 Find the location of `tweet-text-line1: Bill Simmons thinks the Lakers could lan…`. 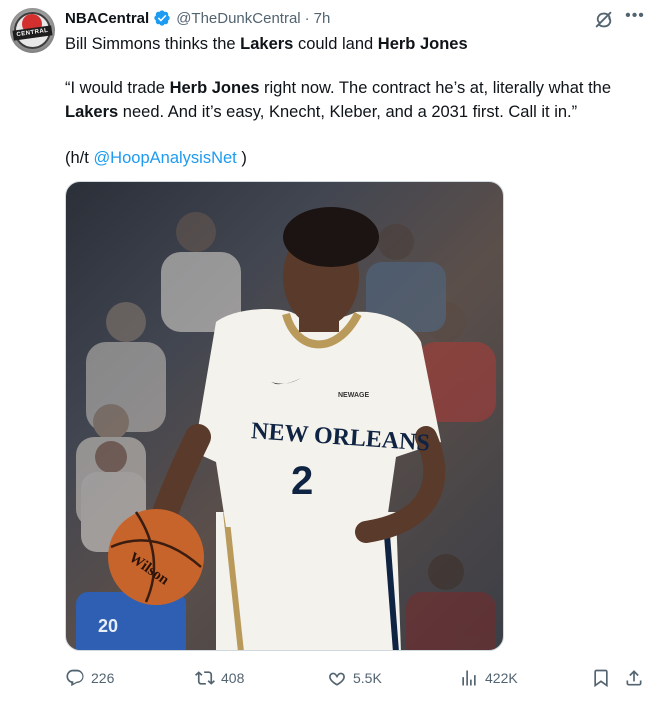

tweet-text-line1: Bill Simmons thinks the Lakers could lan… is located at coordinates (357, 44).